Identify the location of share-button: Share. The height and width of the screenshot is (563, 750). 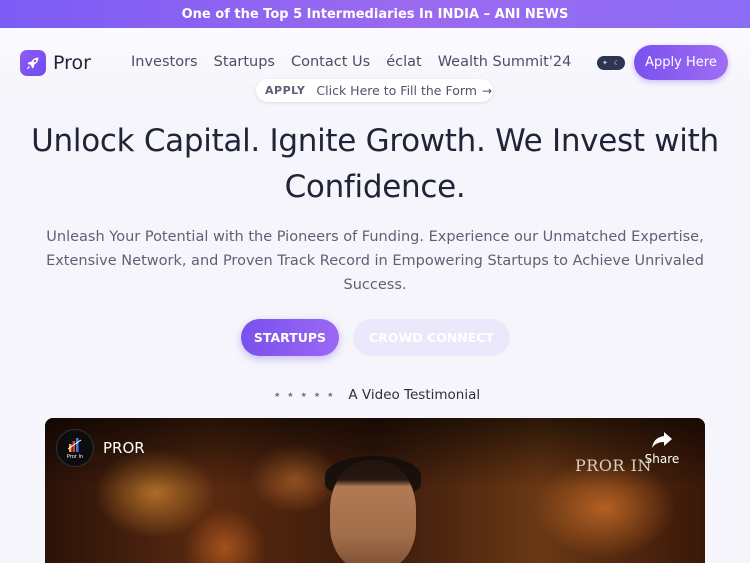
(662, 452).